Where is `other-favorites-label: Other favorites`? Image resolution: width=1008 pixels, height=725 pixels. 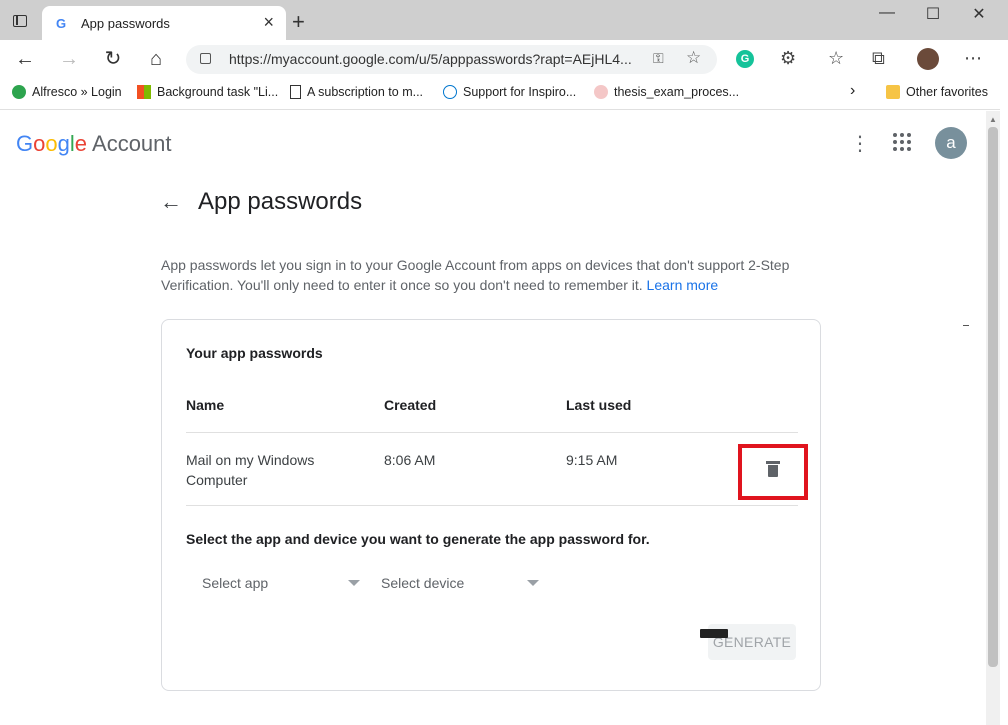
other-favorites-label: Other favorites is located at coordinates (947, 92).